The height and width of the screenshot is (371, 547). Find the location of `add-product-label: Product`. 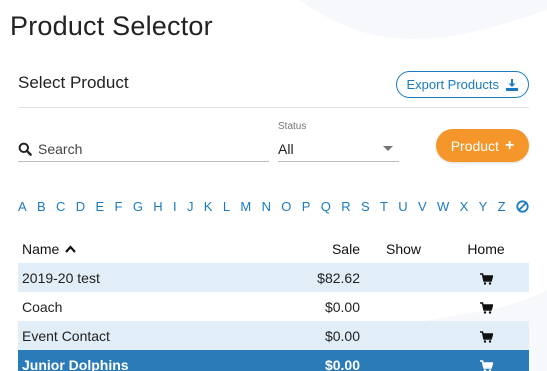

add-product-label: Product is located at coordinates (474, 145).